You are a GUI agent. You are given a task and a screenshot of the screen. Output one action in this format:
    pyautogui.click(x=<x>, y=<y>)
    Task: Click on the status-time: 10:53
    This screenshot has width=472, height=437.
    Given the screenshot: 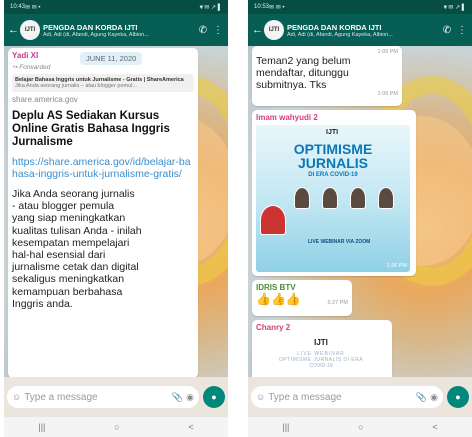 What is the action you would take?
    pyautogui.click(x=262, y=7)
    